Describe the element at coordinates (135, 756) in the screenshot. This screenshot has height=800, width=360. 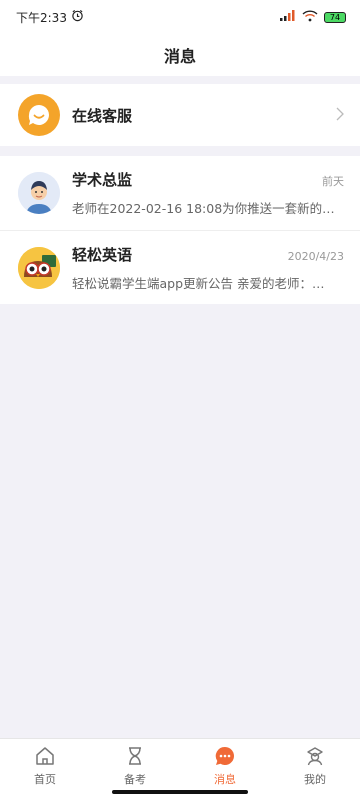
I see `hourglass-icon` at that location.